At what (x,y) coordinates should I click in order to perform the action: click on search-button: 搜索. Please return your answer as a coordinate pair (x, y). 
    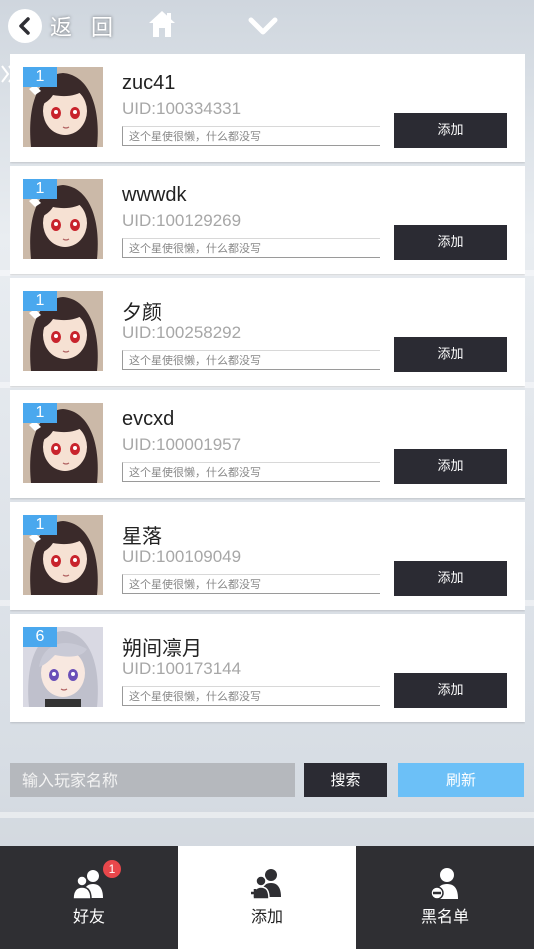
    Looking at the image, I should click on (345, 780).